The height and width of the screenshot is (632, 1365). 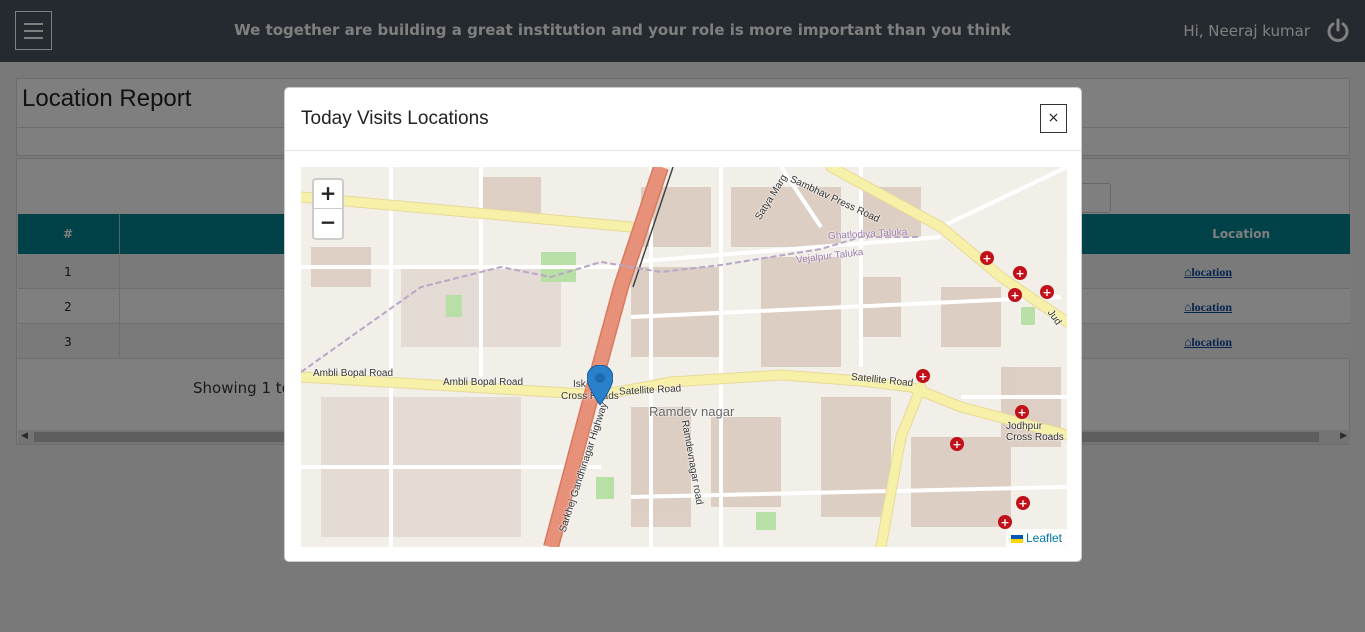 What do you see at coordinates (328, 223) in the screenshot?
I see `zoom-out-button: −` at bounding box center [328, 223].